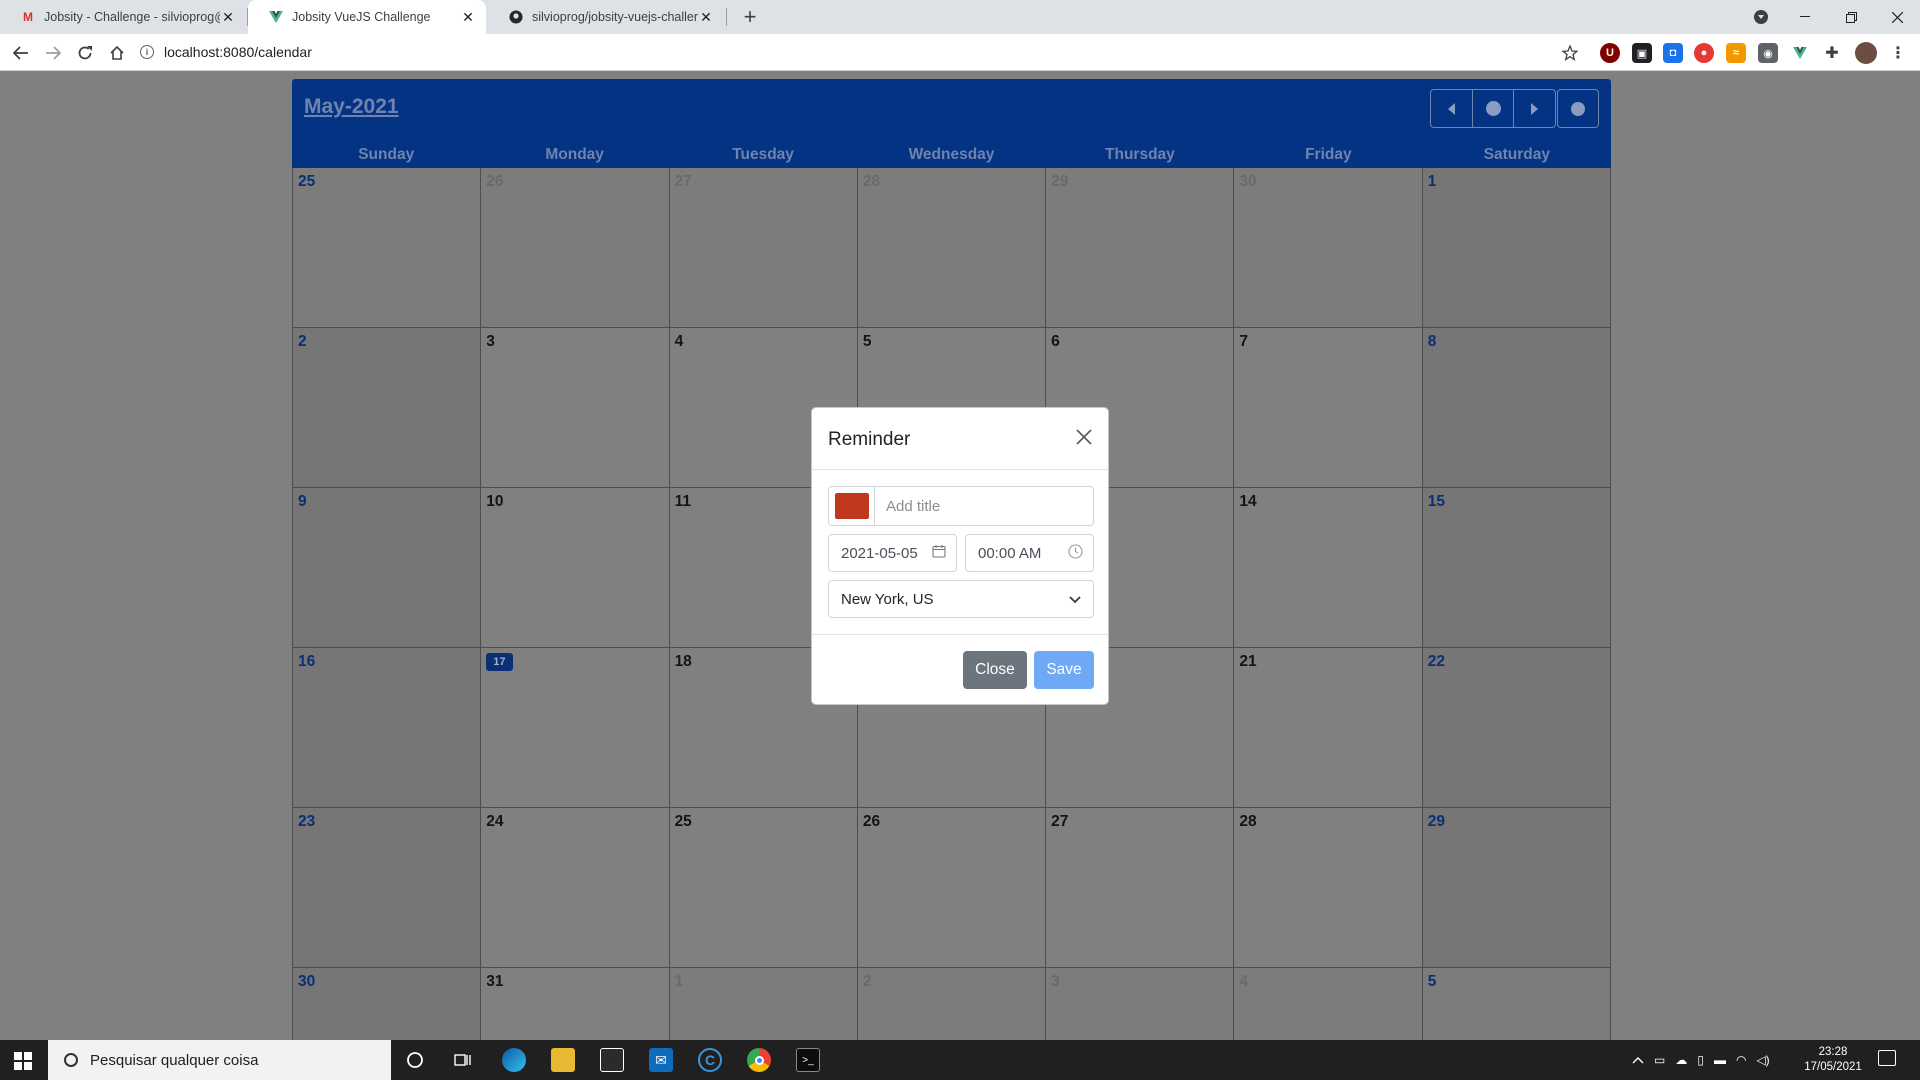 This screenshot has height=1080, width=1920. Describe the element at coordinates (387, 888) in the screenshot. I see `day-cell: 23` at that location.